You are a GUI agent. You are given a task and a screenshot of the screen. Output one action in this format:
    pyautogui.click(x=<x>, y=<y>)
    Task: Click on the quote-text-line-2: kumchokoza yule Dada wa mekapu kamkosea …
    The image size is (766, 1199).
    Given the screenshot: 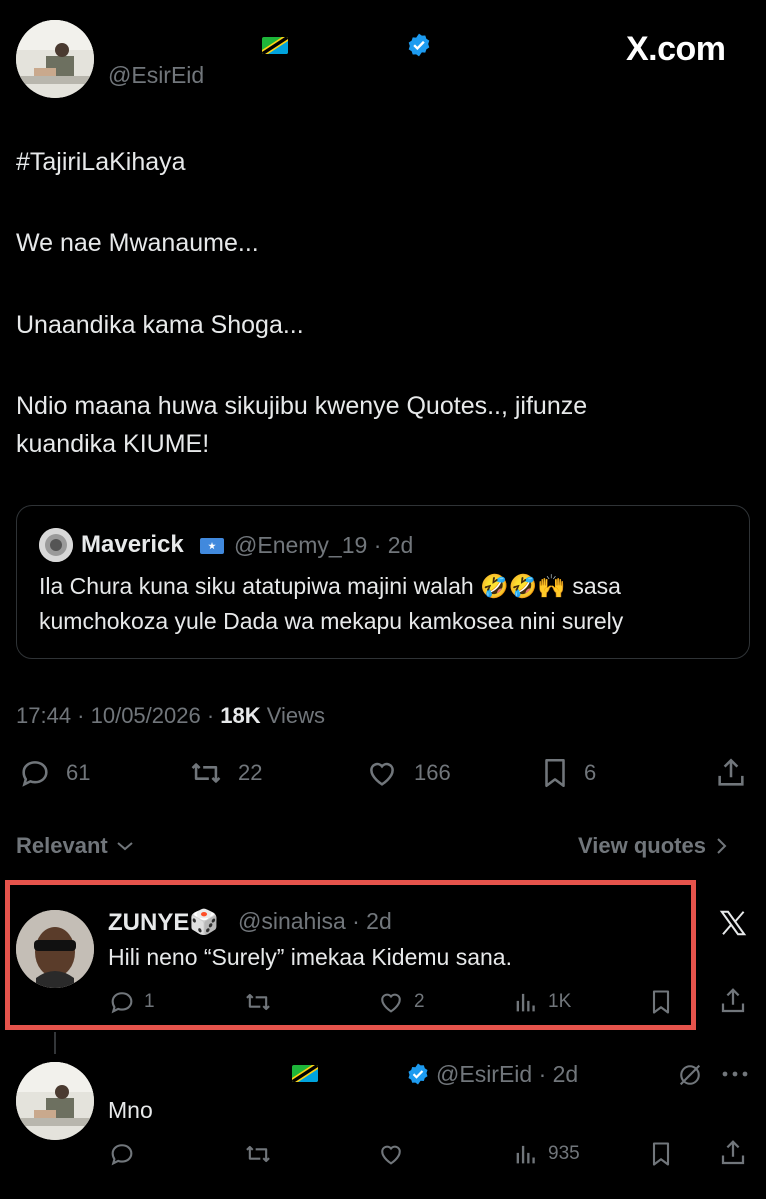 What is the action you would take?
    pyautogui.click(x=331, y=621)
    